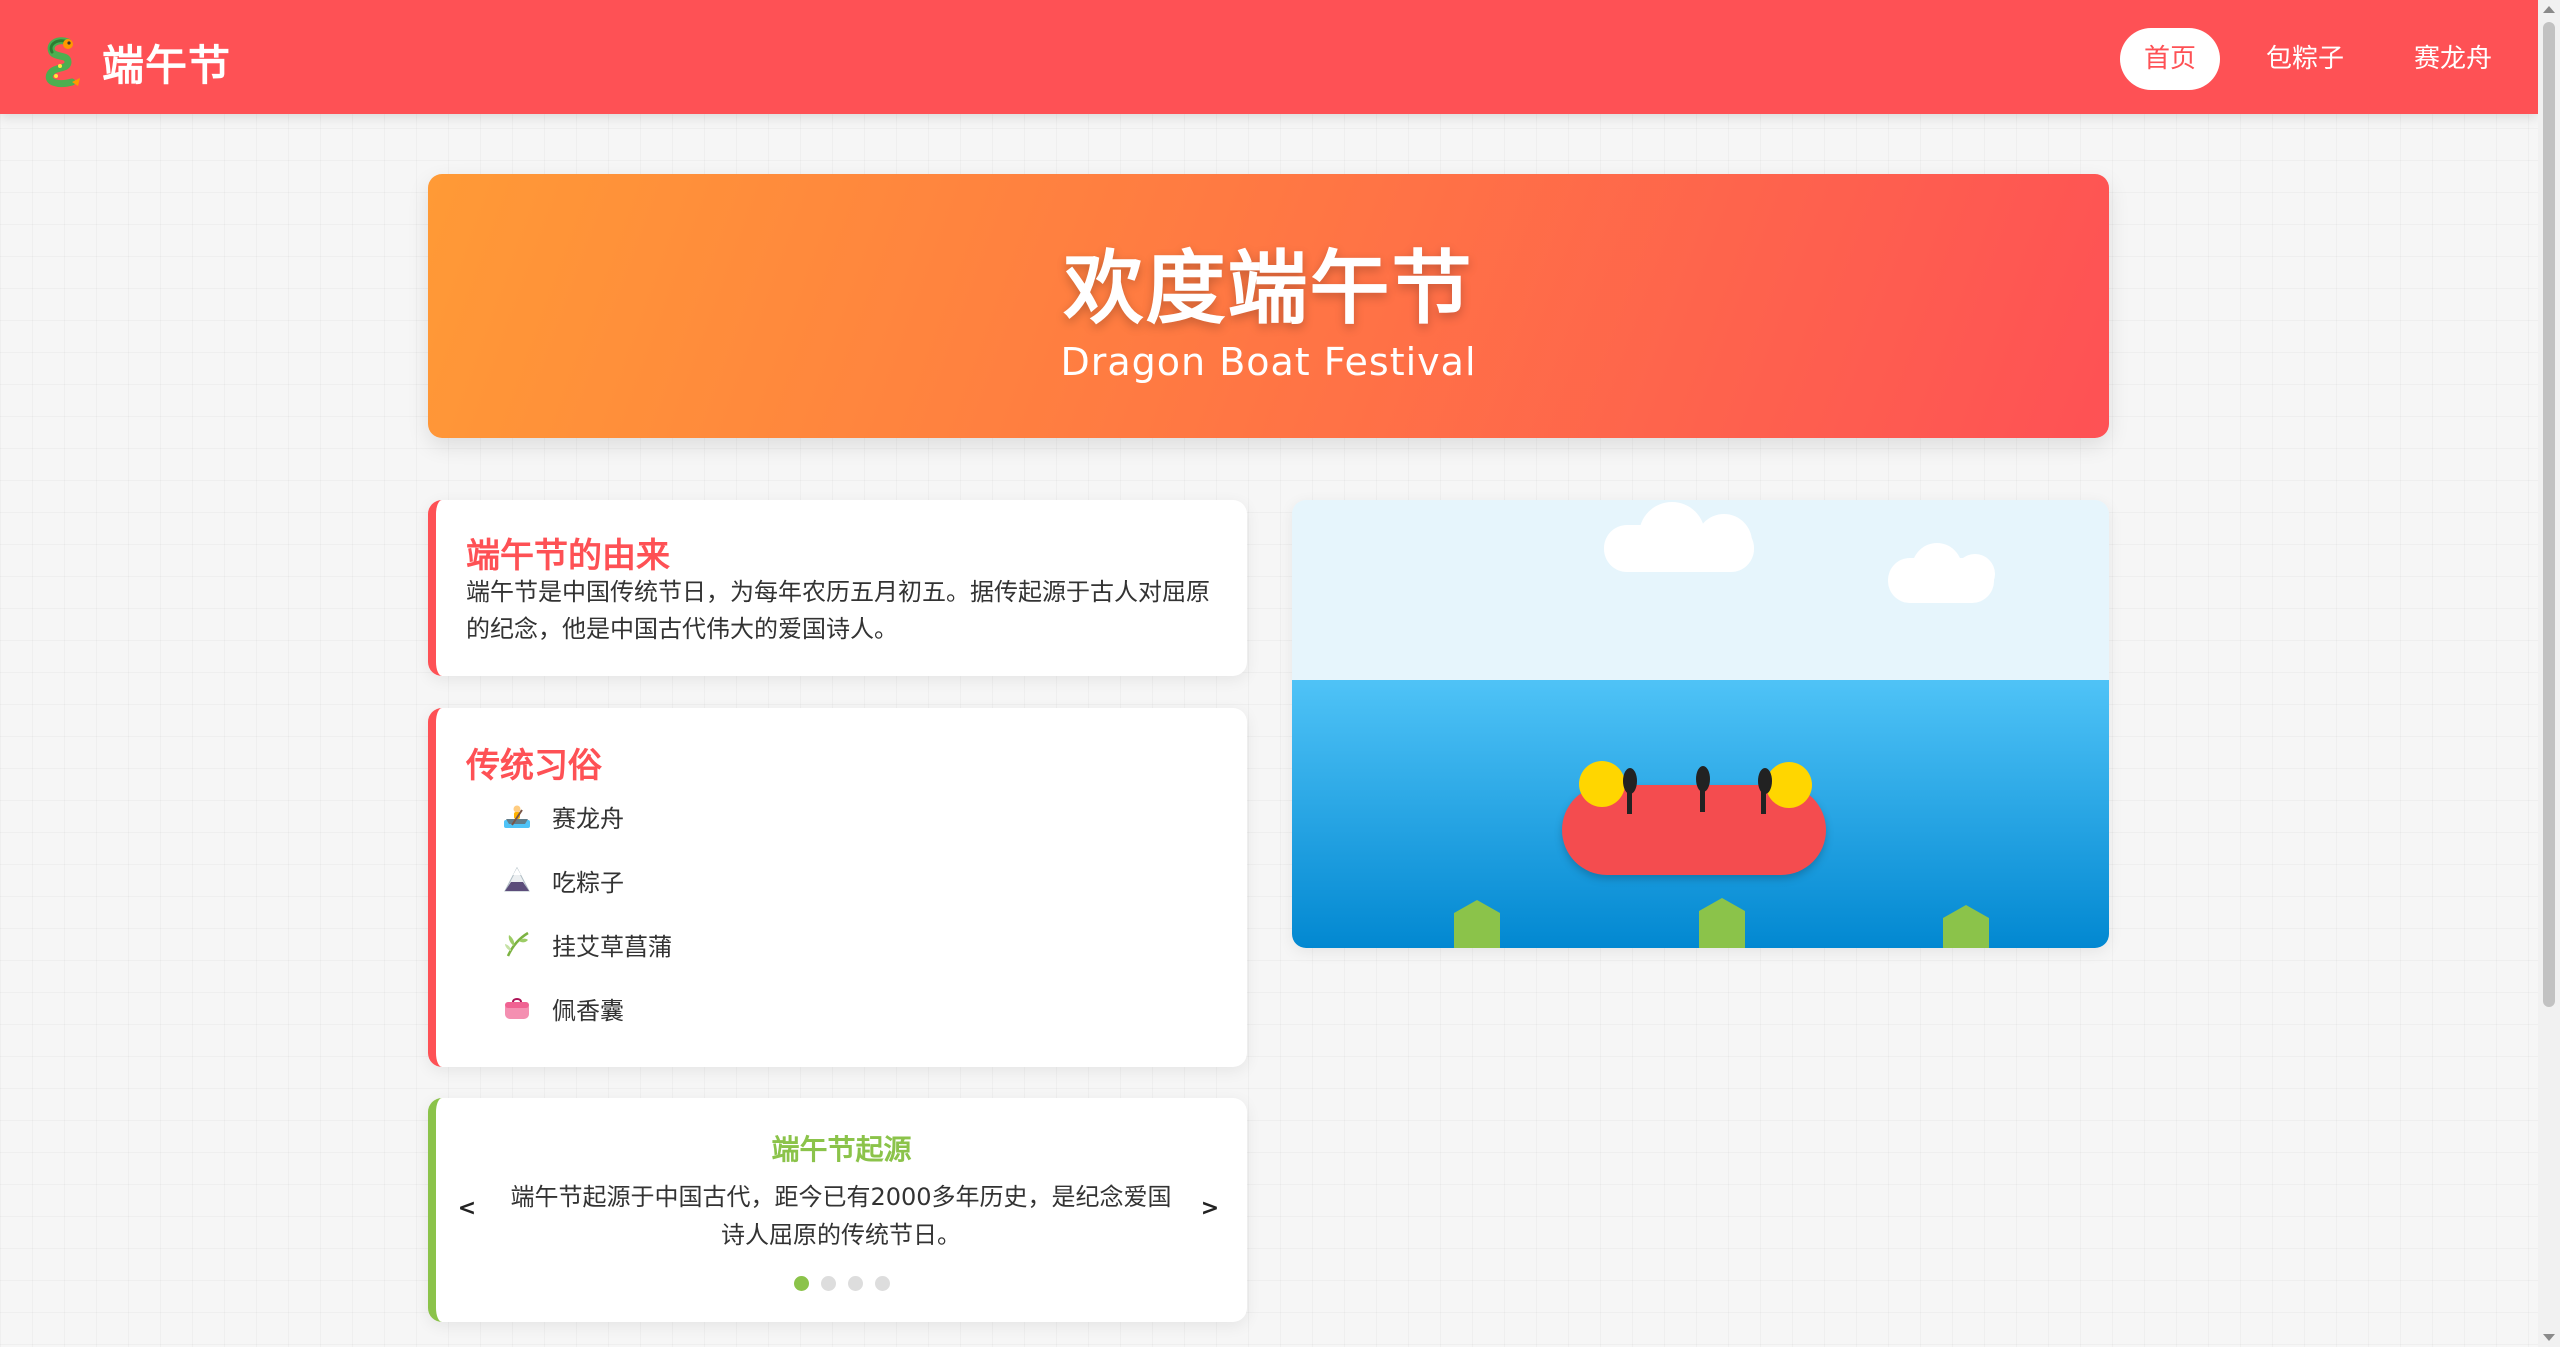 The height and width of the screenshot is (1347, 2560). I want to click on custom-label: 赛龙舟, so click(588, 818).